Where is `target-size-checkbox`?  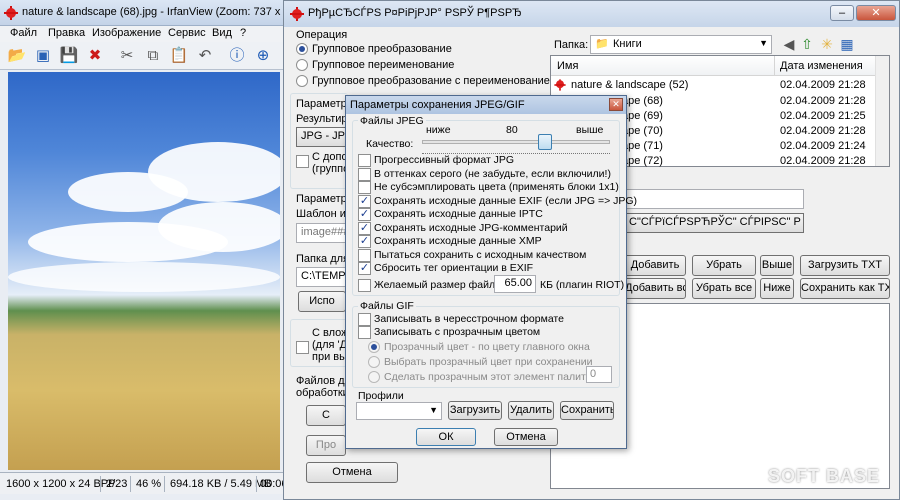
target-size-checkbox is located at coordinates (364, 285).